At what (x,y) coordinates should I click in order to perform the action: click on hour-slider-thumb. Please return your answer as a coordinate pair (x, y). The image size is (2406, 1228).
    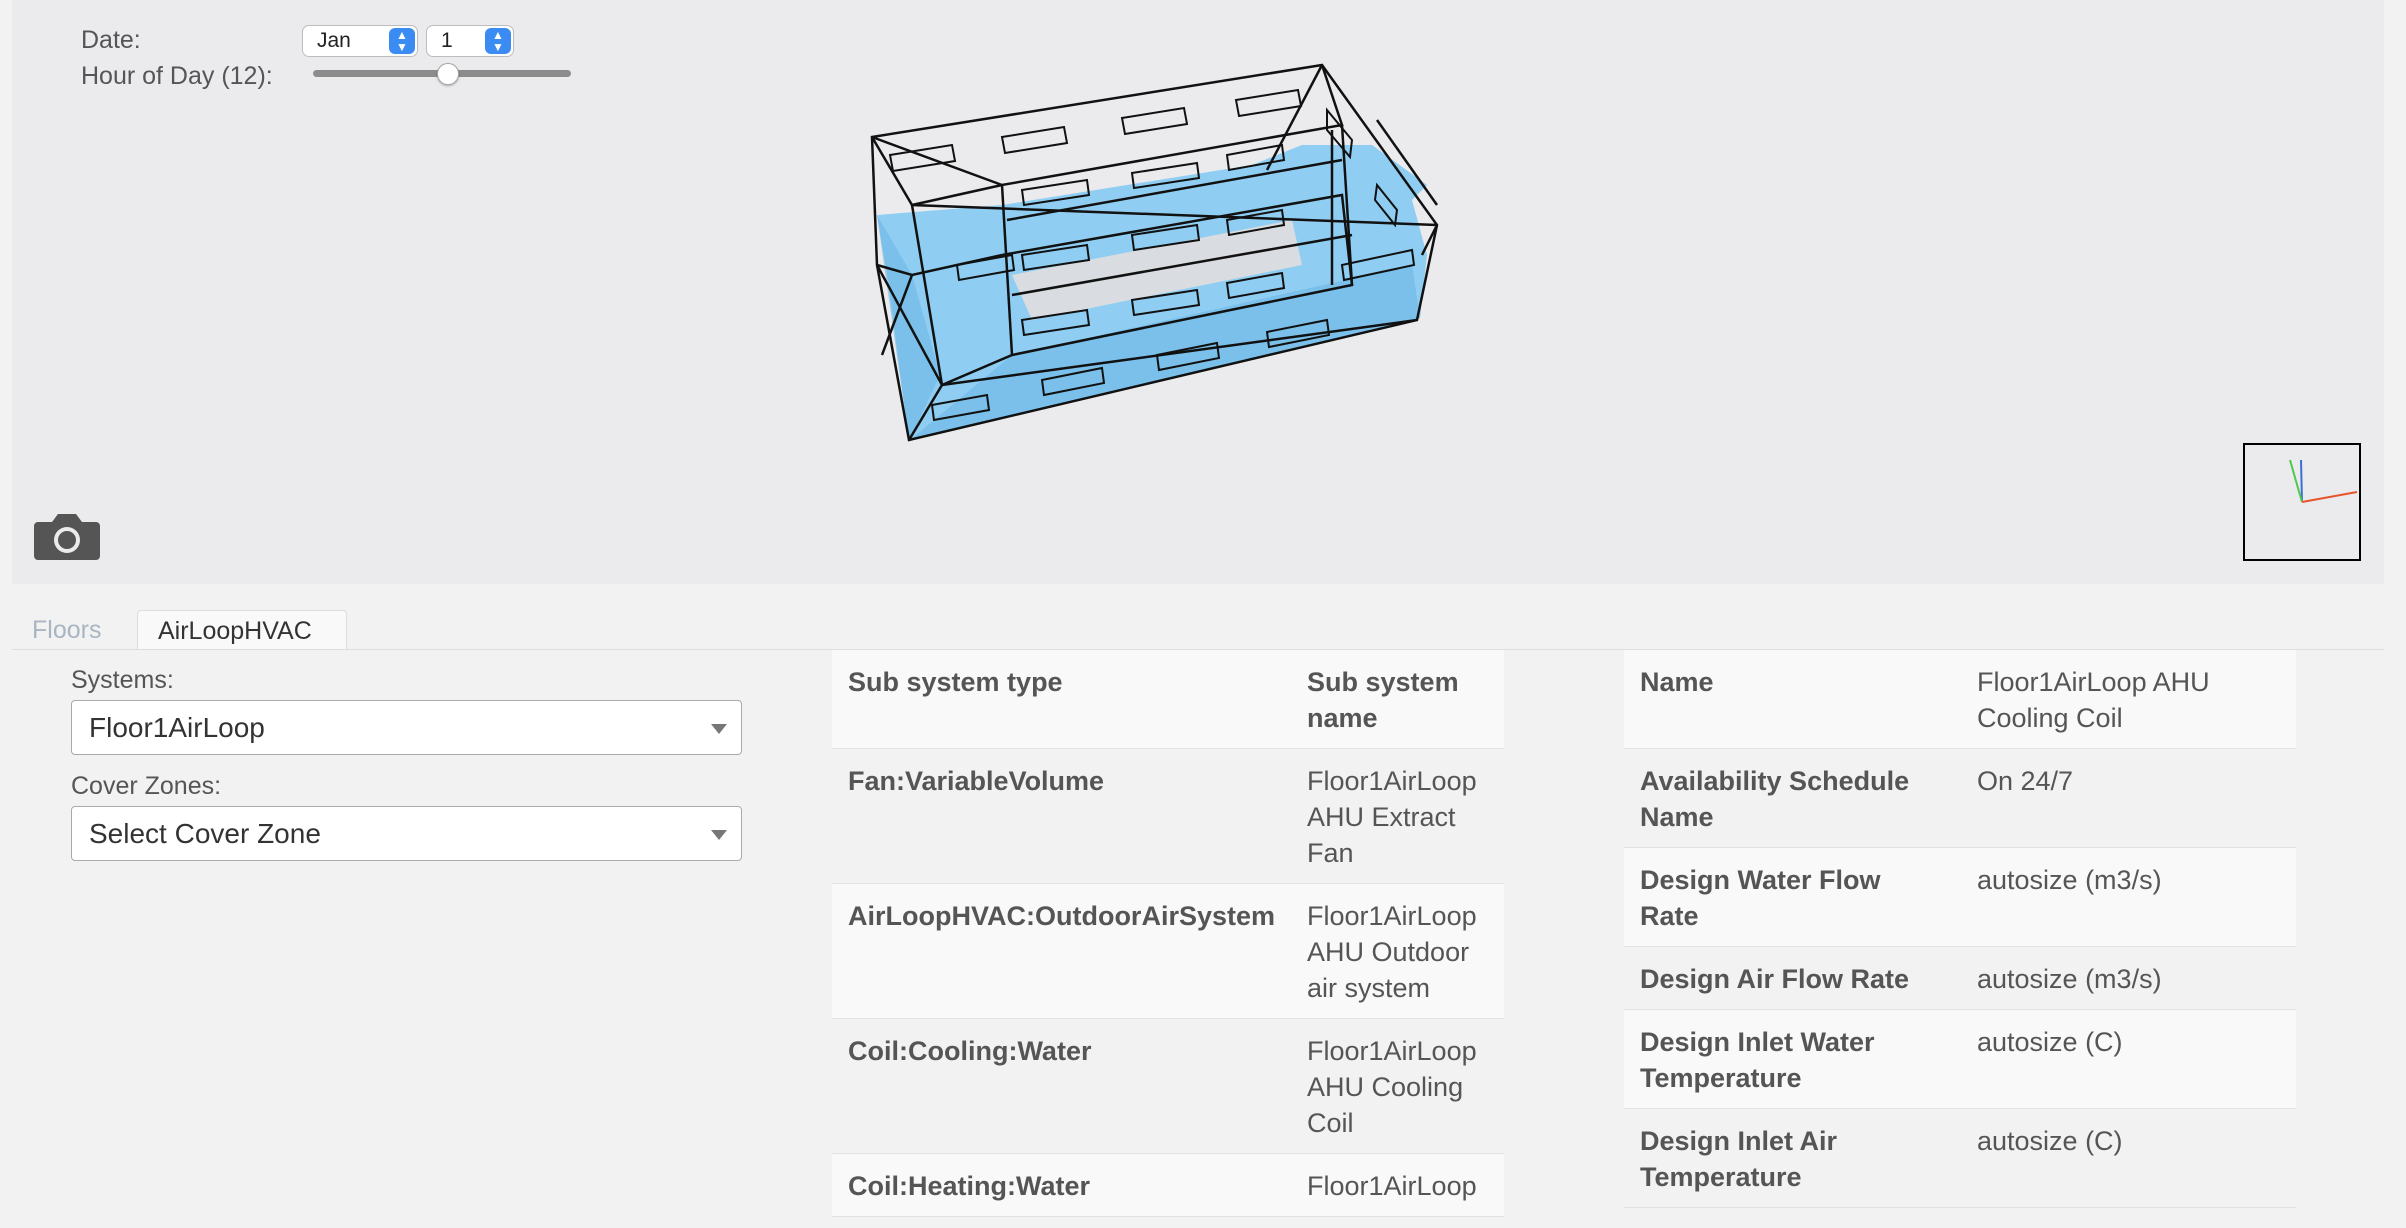
    Looking at the image, I should click on (447, 74).